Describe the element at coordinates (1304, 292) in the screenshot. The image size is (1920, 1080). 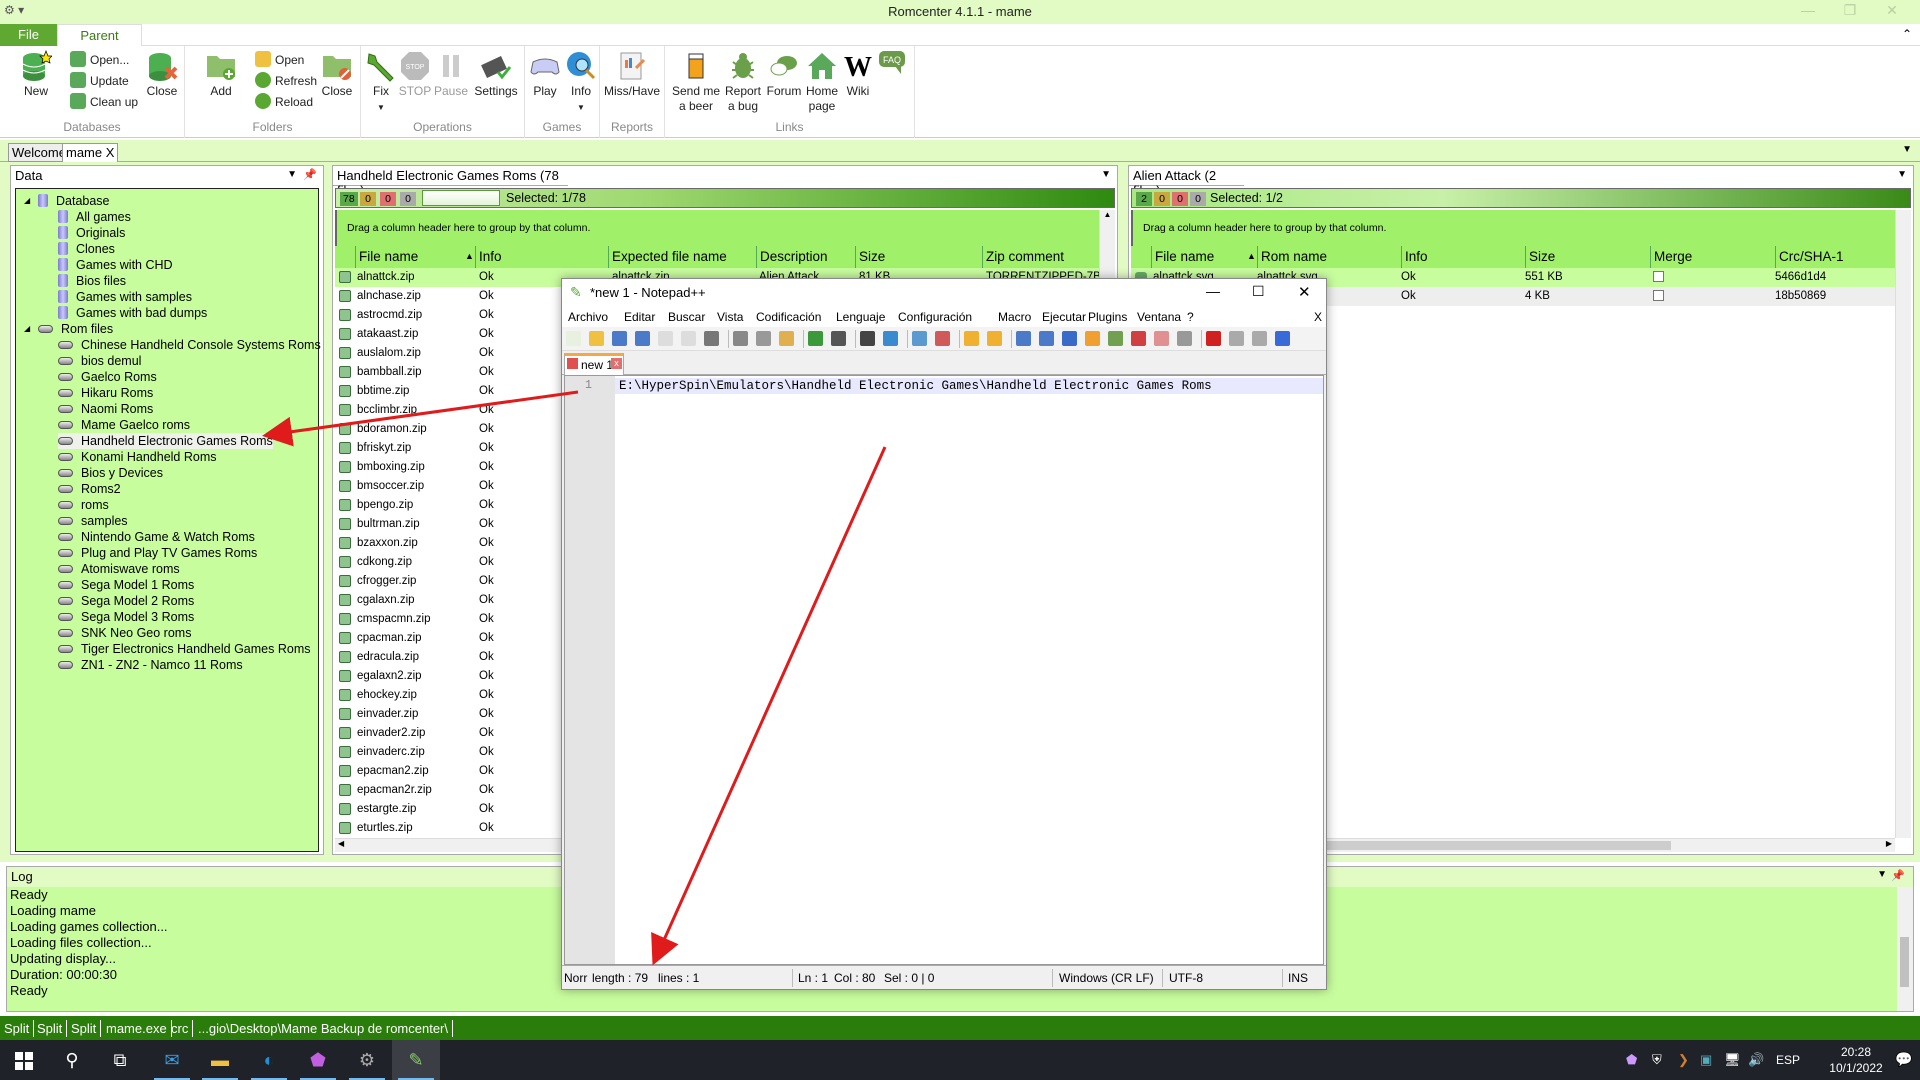
I see `notepadpp-close: ✕` at that location.